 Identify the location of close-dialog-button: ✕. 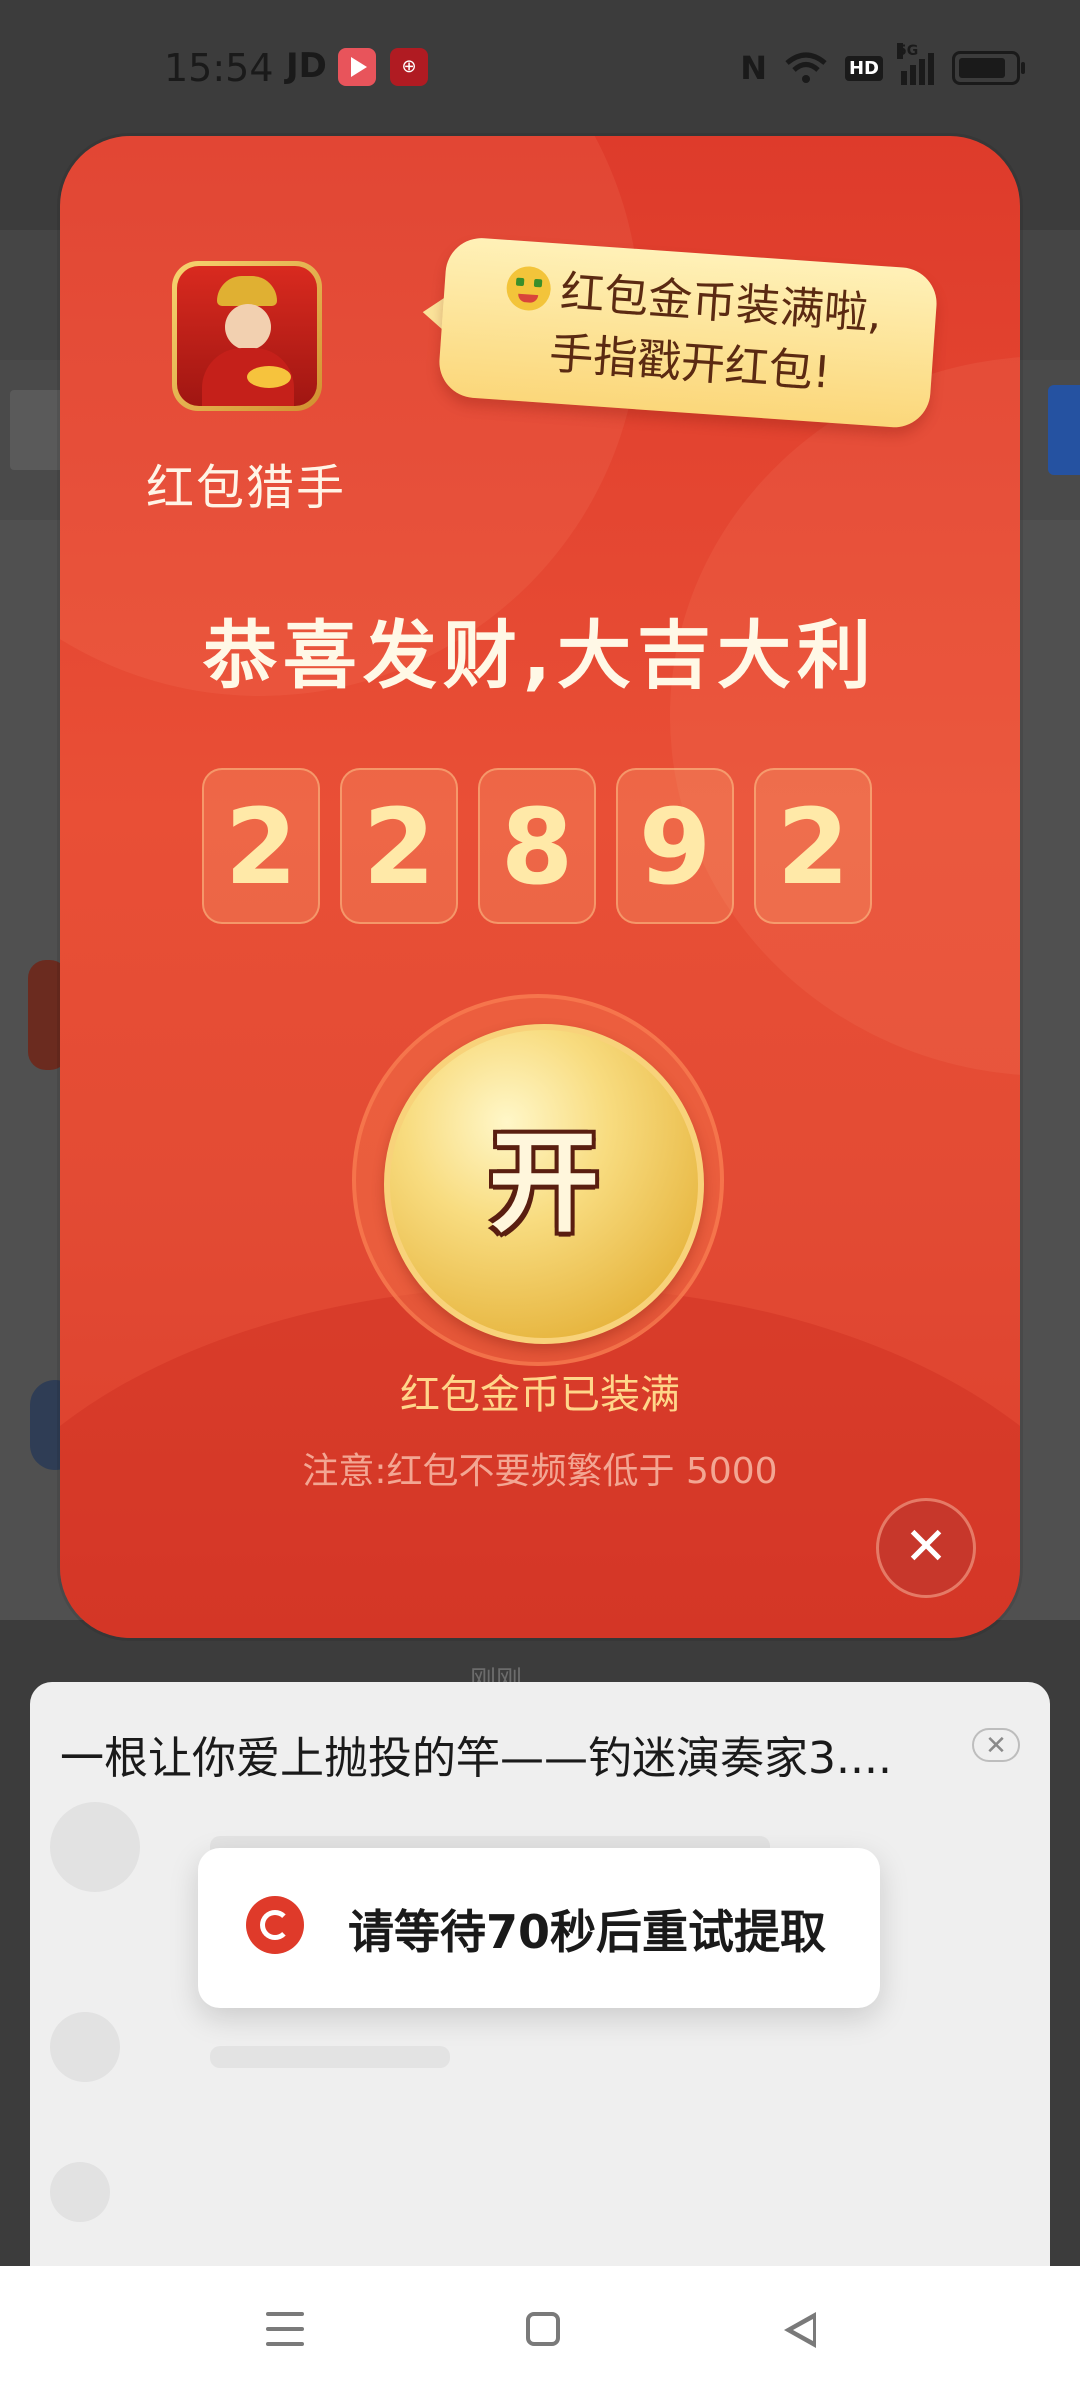
(926, 1548).